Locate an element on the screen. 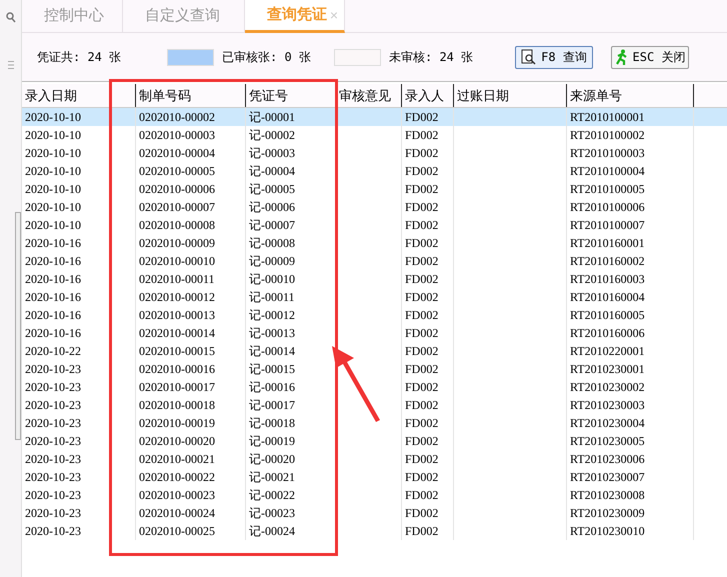  column-header: 录入人 is located at coordinates (428, 95).